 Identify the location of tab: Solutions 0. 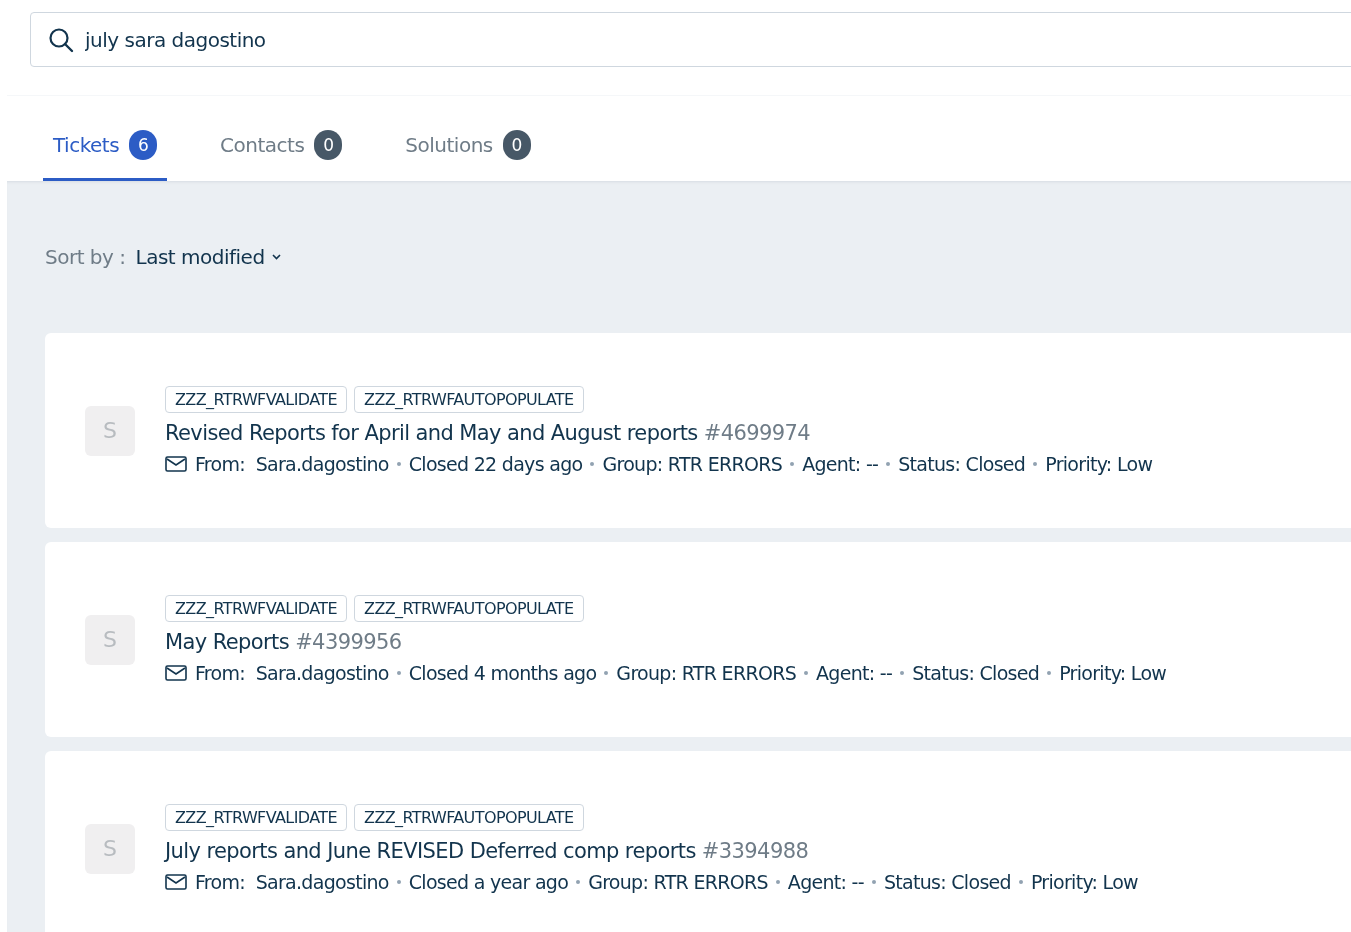
(468, 155).